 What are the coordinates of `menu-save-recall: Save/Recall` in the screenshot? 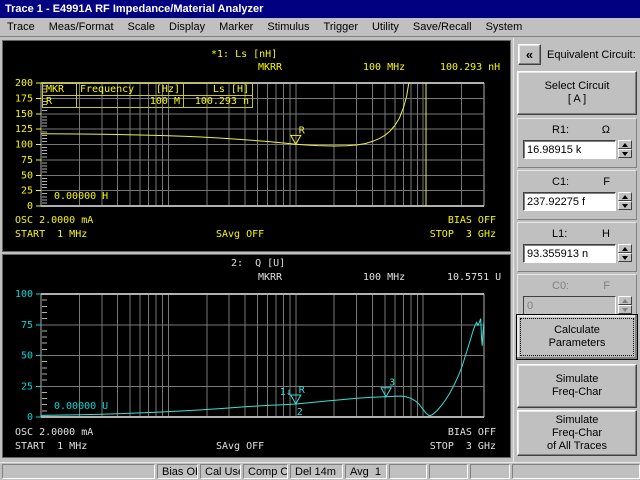 It's located at (442, 27).